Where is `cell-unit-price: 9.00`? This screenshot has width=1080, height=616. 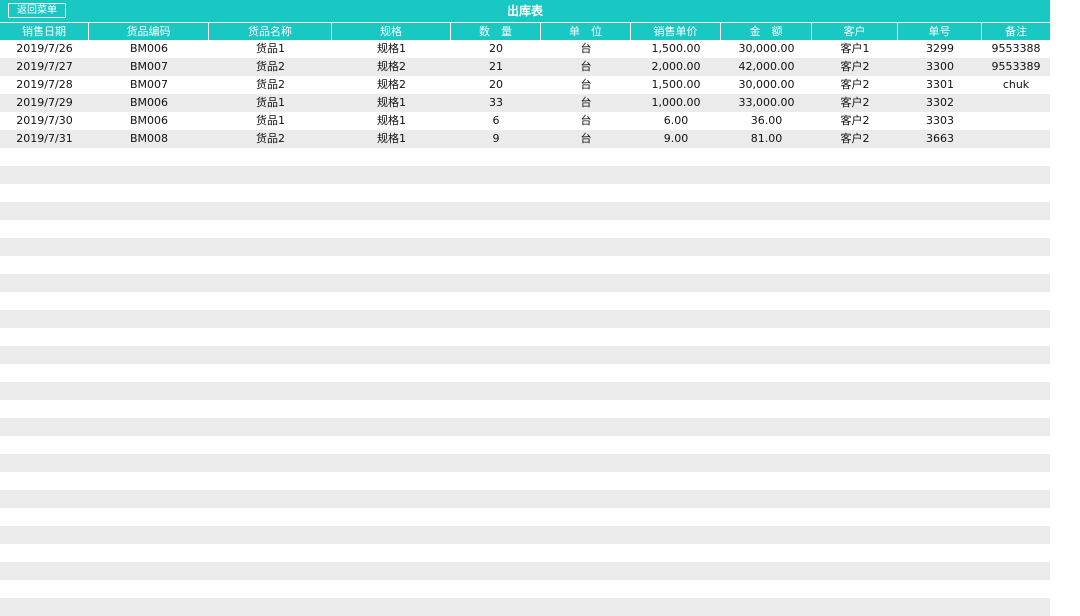
cell-unit-price: 9.00 is located at coordinates (676, 139).